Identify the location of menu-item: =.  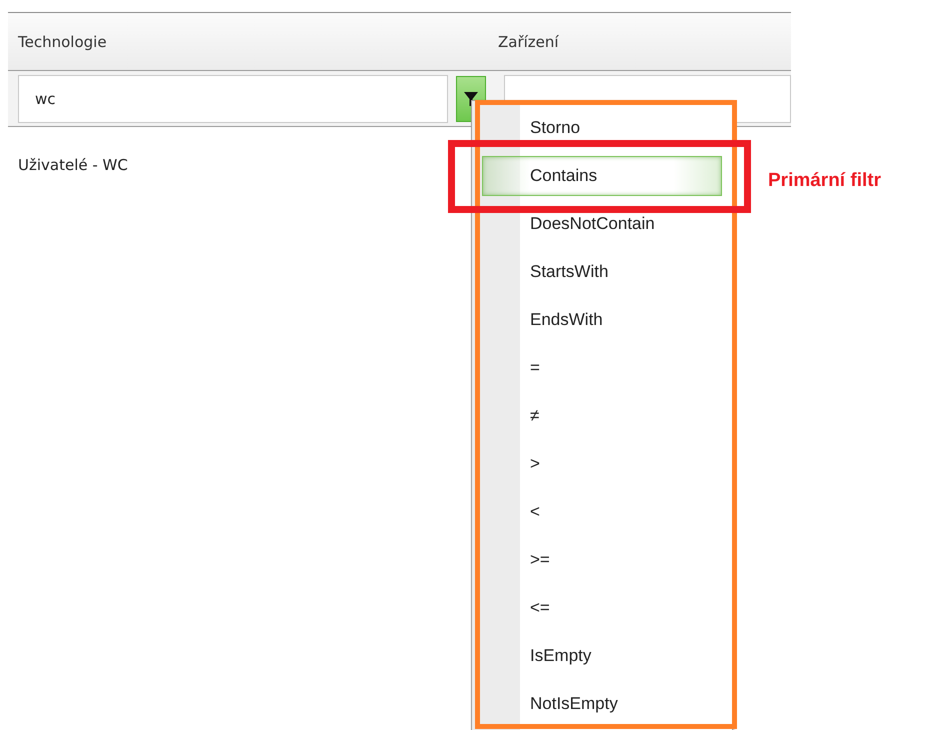
(602, 368).